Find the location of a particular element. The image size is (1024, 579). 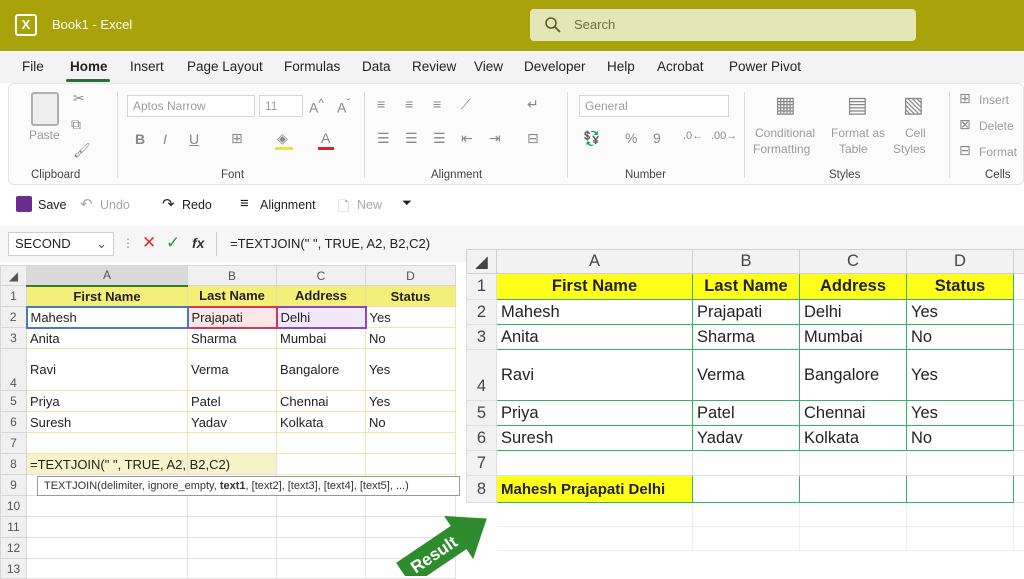

cell: Bangalore is located at coordinates (853, 375).